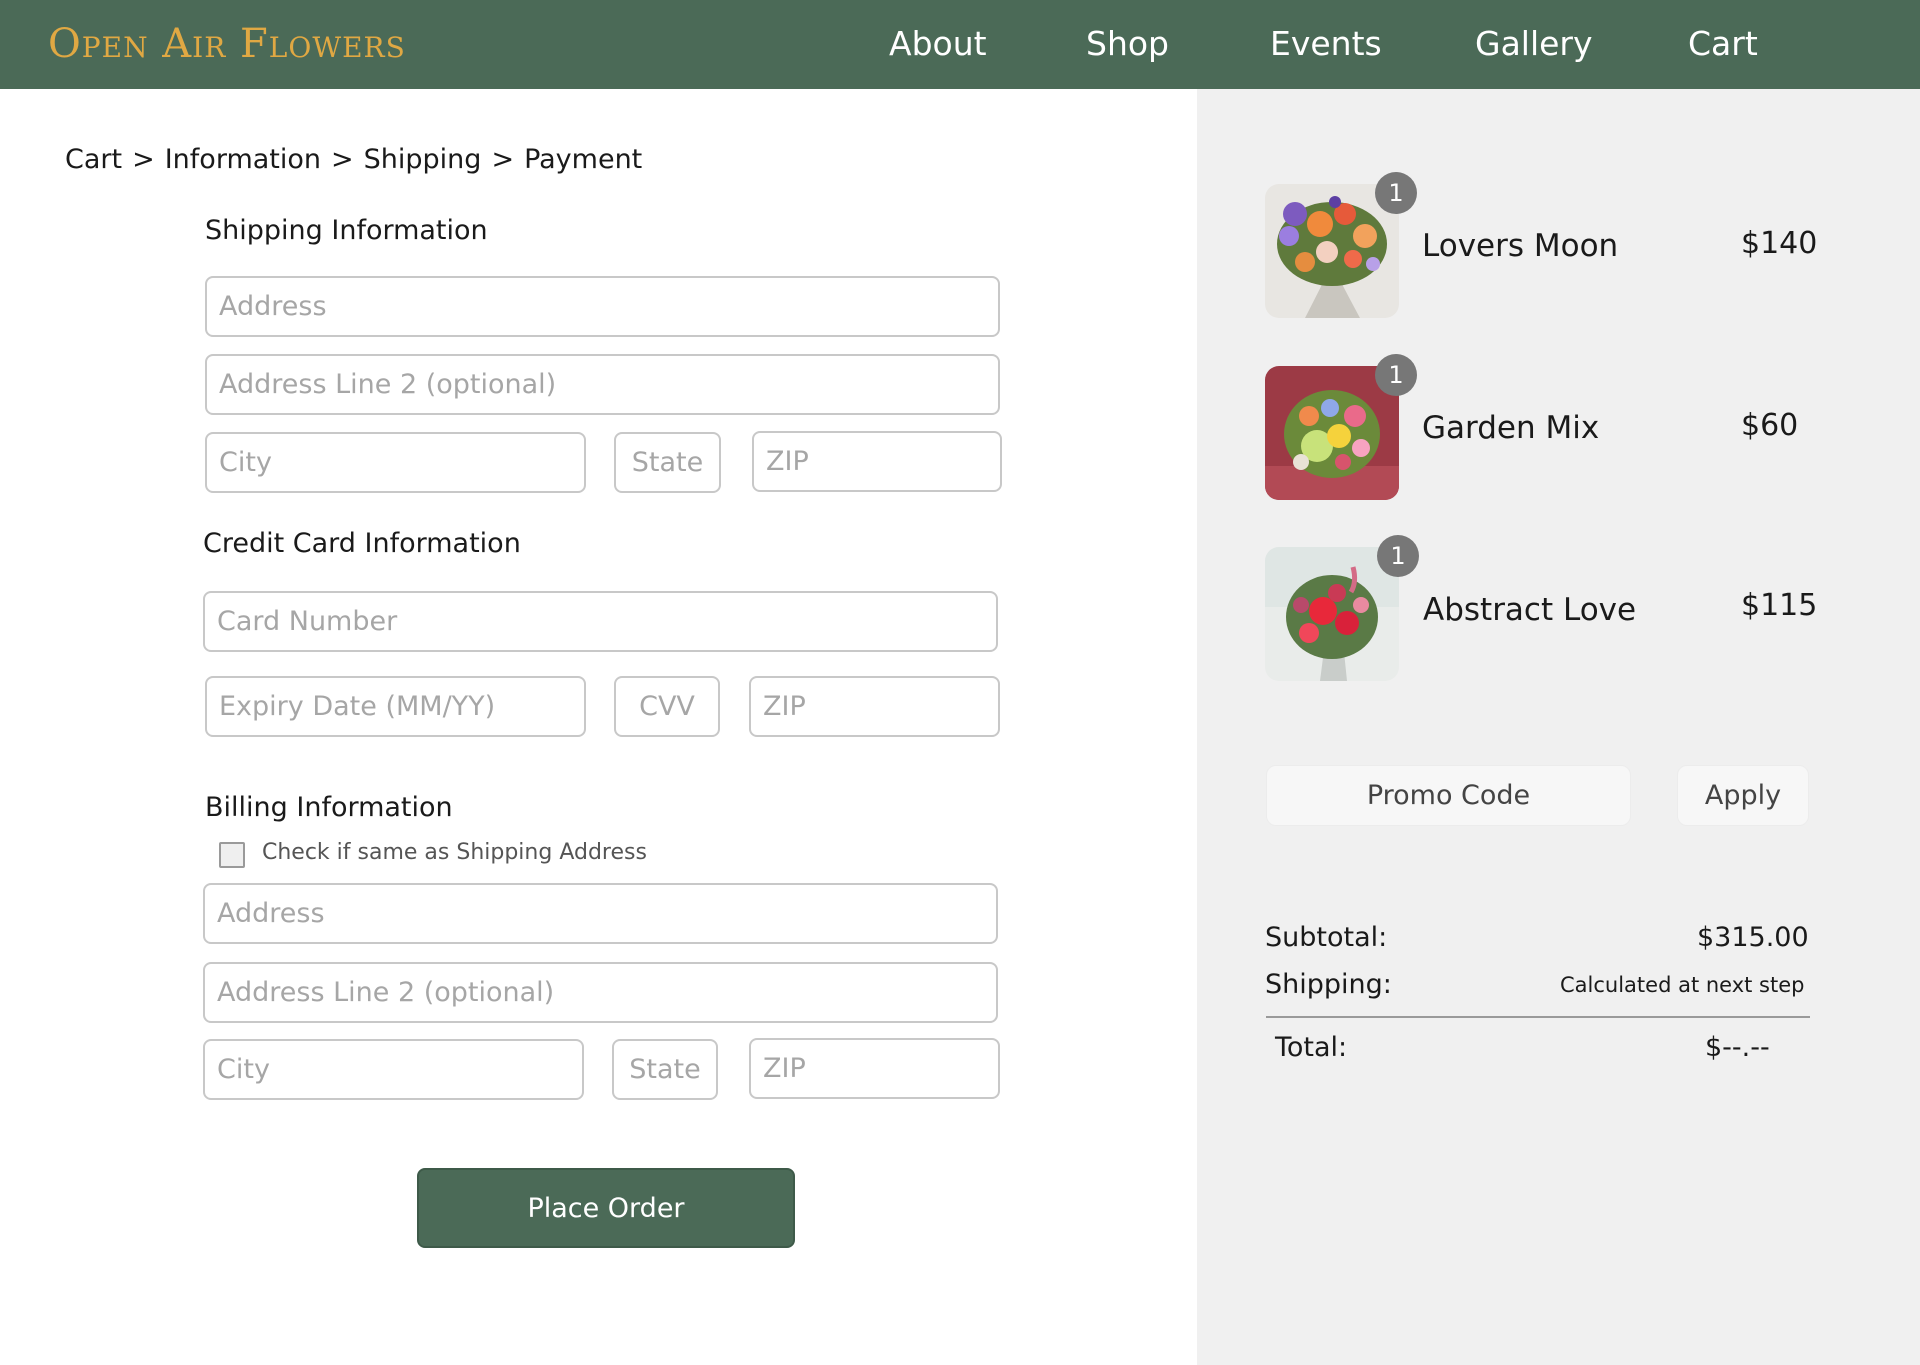  Describe the element at coordinates (1127, 44) in the screenshot. I see `nav-shop: Shop` at that location.